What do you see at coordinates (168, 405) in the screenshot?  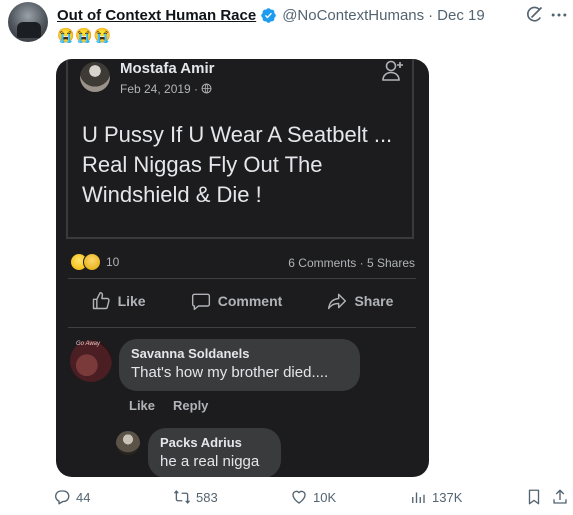 I see `comment-actions: Like Reply` at bounding box center [168, 405].